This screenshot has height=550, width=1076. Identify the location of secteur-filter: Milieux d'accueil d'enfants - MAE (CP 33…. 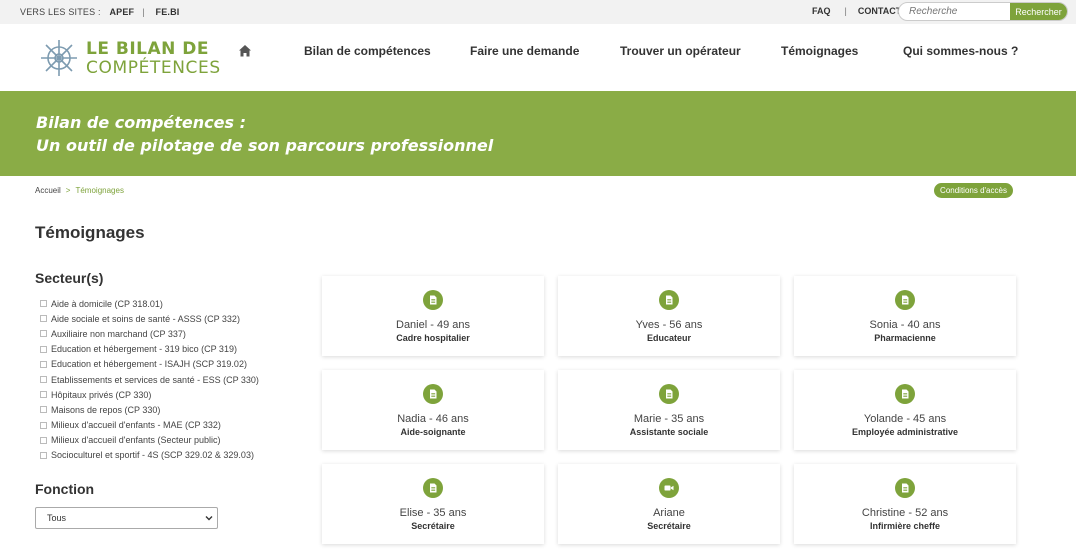
(149, 425).